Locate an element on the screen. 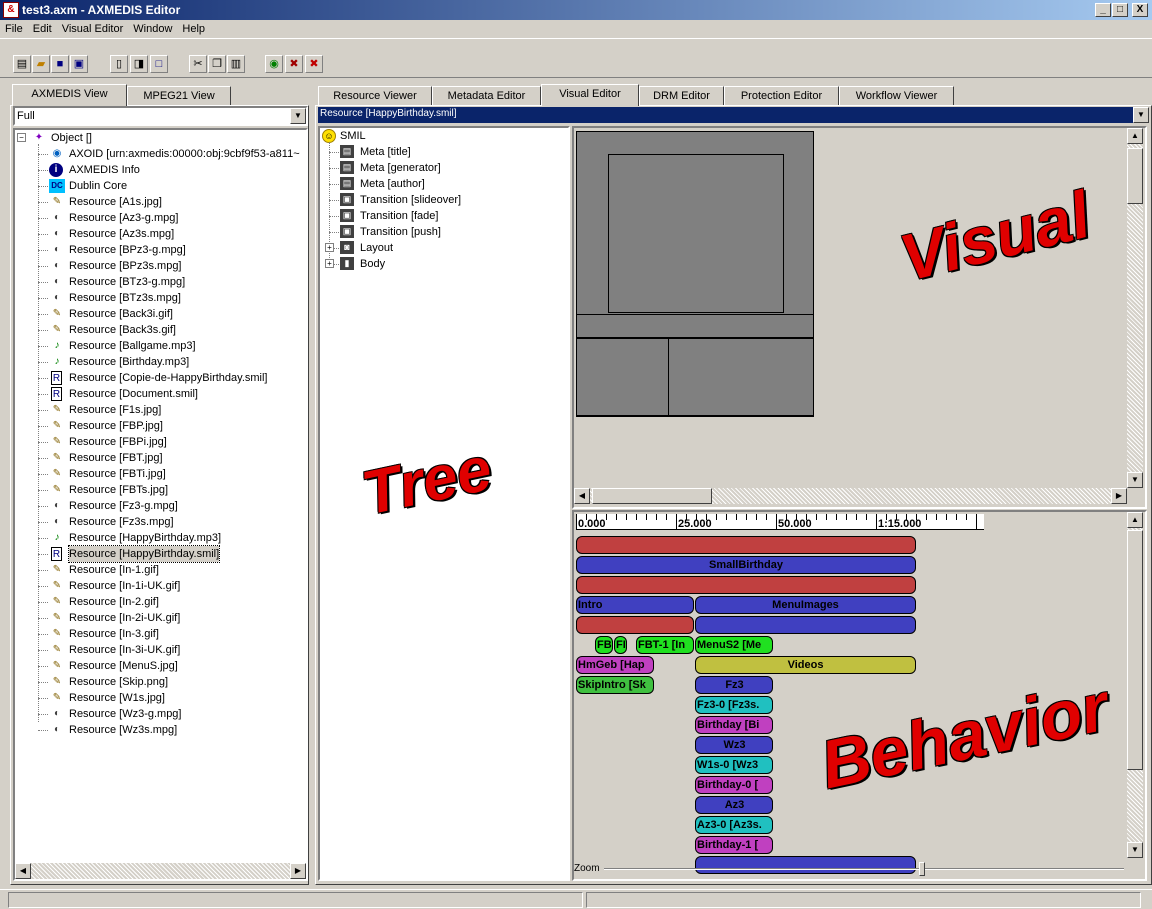 Image resolution: width=1152 pixels, height=909 pixels. timeline-bar: Birthday [Bi is located at coordinates (734, 725).